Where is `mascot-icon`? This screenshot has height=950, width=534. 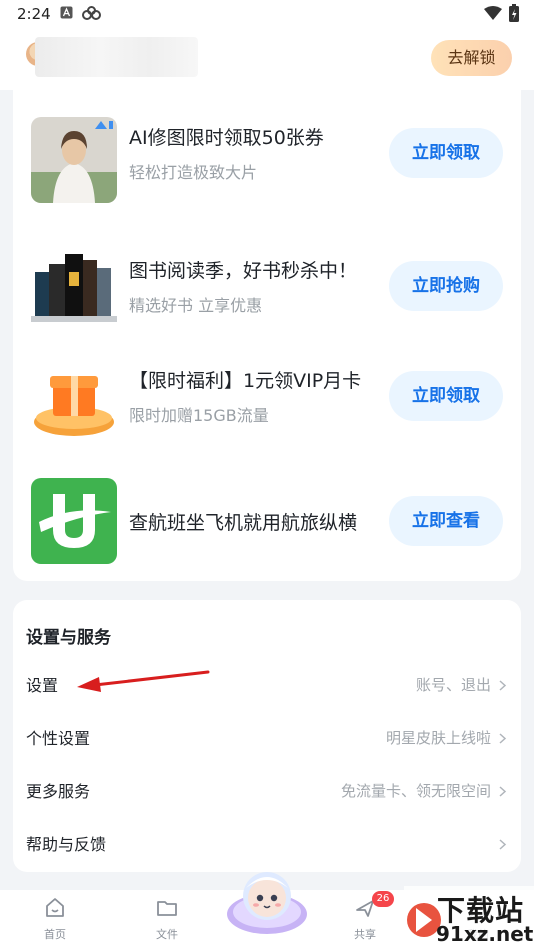 mascot-icon is located at coordinates (267, 901).